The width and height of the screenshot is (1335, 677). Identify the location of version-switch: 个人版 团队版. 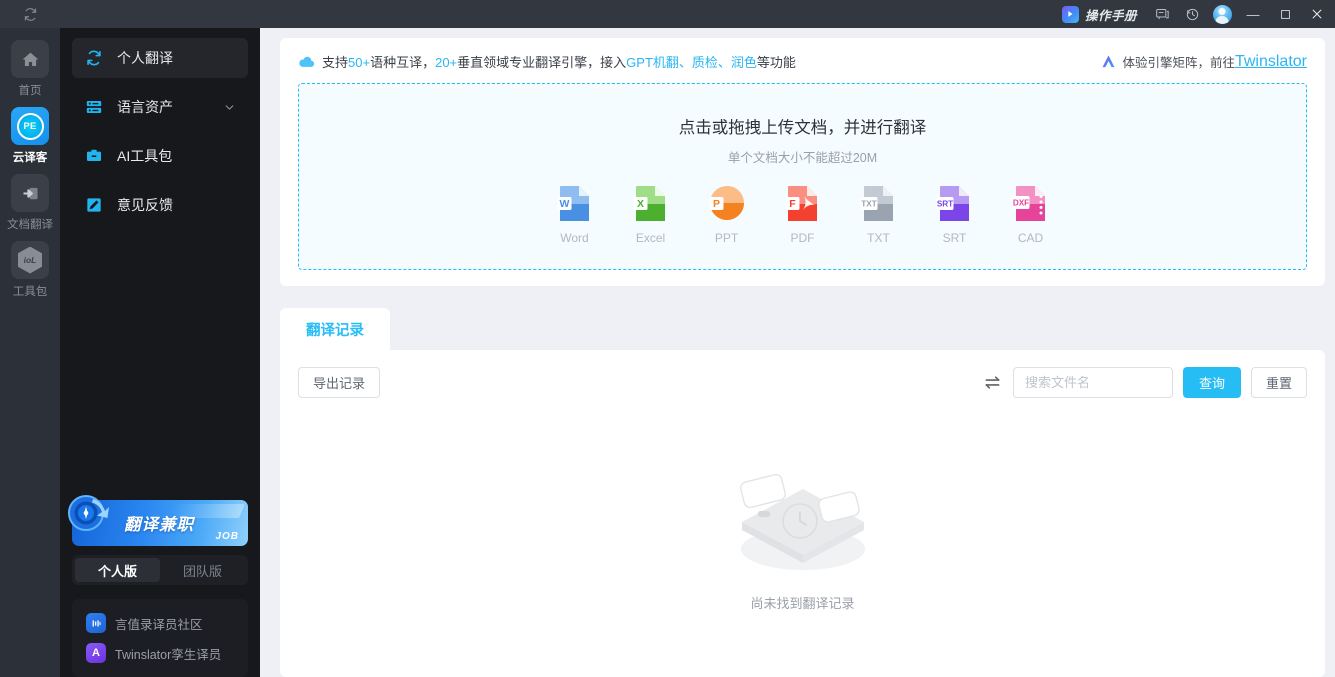
(160, 570).